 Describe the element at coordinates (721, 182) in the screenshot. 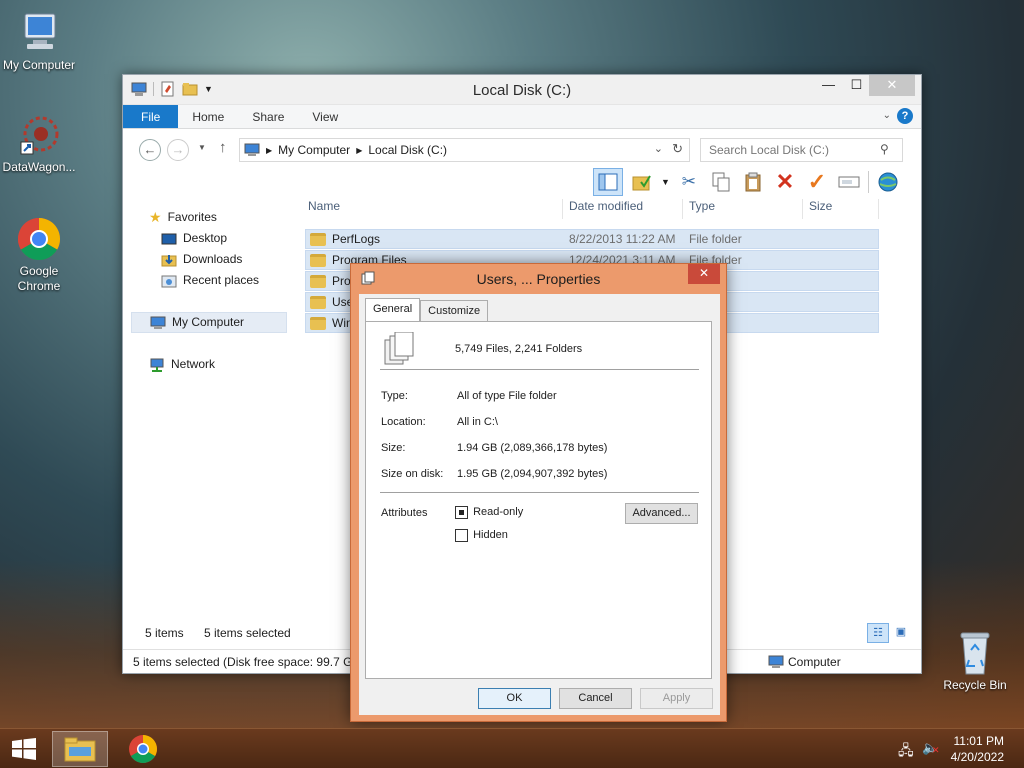

I see `copy-icon` at that location.